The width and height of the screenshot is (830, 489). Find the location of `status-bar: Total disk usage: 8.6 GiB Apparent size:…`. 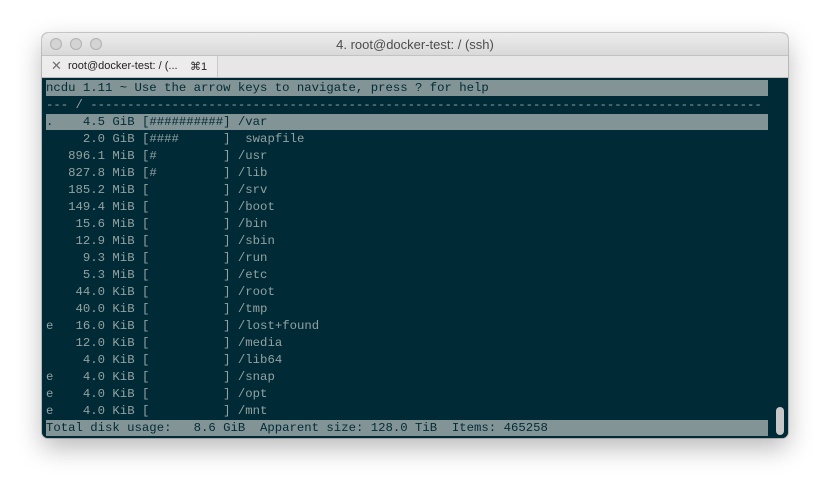

status-bar: Total disk usage: 8.6 GiB Apparent size:… is located at coordinates (407, 428).